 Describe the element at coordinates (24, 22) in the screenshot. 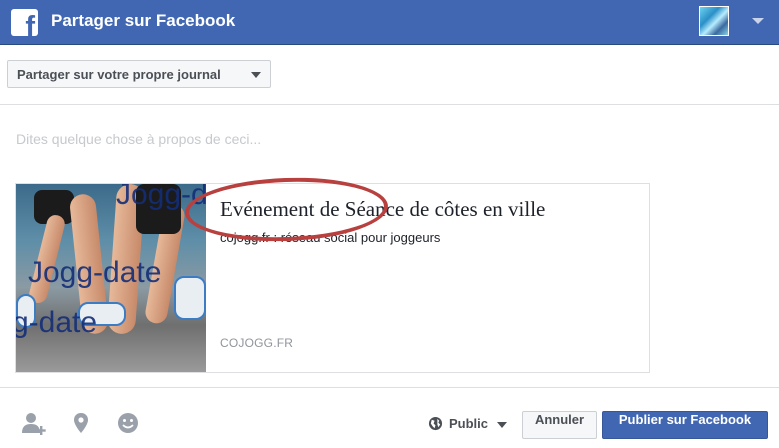

I see `facebook-f-icon: f` at that location.